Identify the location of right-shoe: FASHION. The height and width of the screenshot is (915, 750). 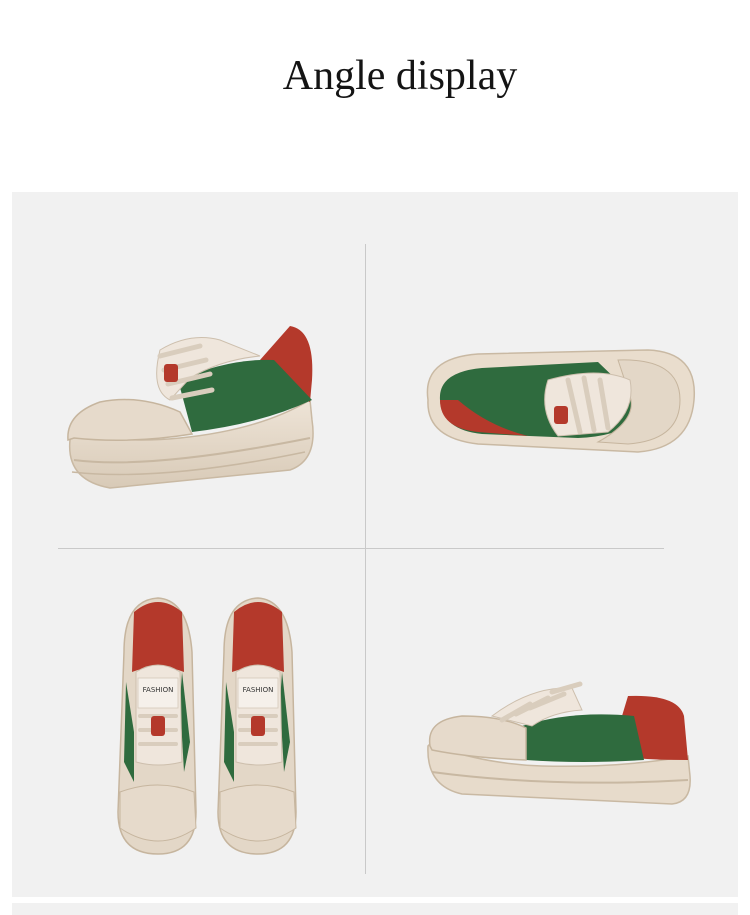
(257, 726).